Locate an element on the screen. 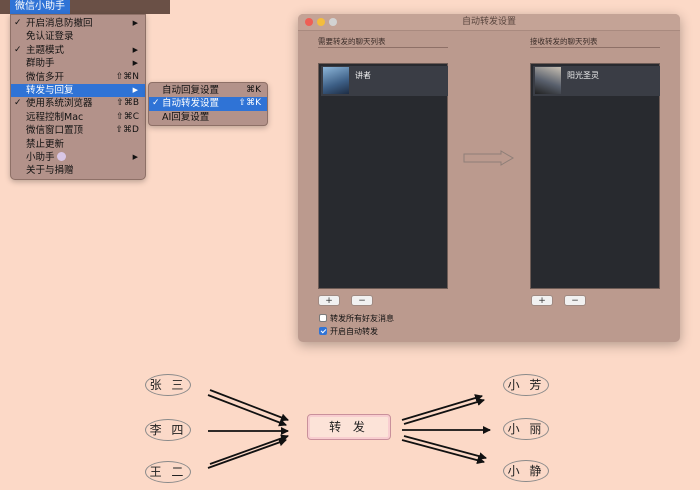  arrow-forward-to-xiaofang-shadow is located at coordinates (444, 411).